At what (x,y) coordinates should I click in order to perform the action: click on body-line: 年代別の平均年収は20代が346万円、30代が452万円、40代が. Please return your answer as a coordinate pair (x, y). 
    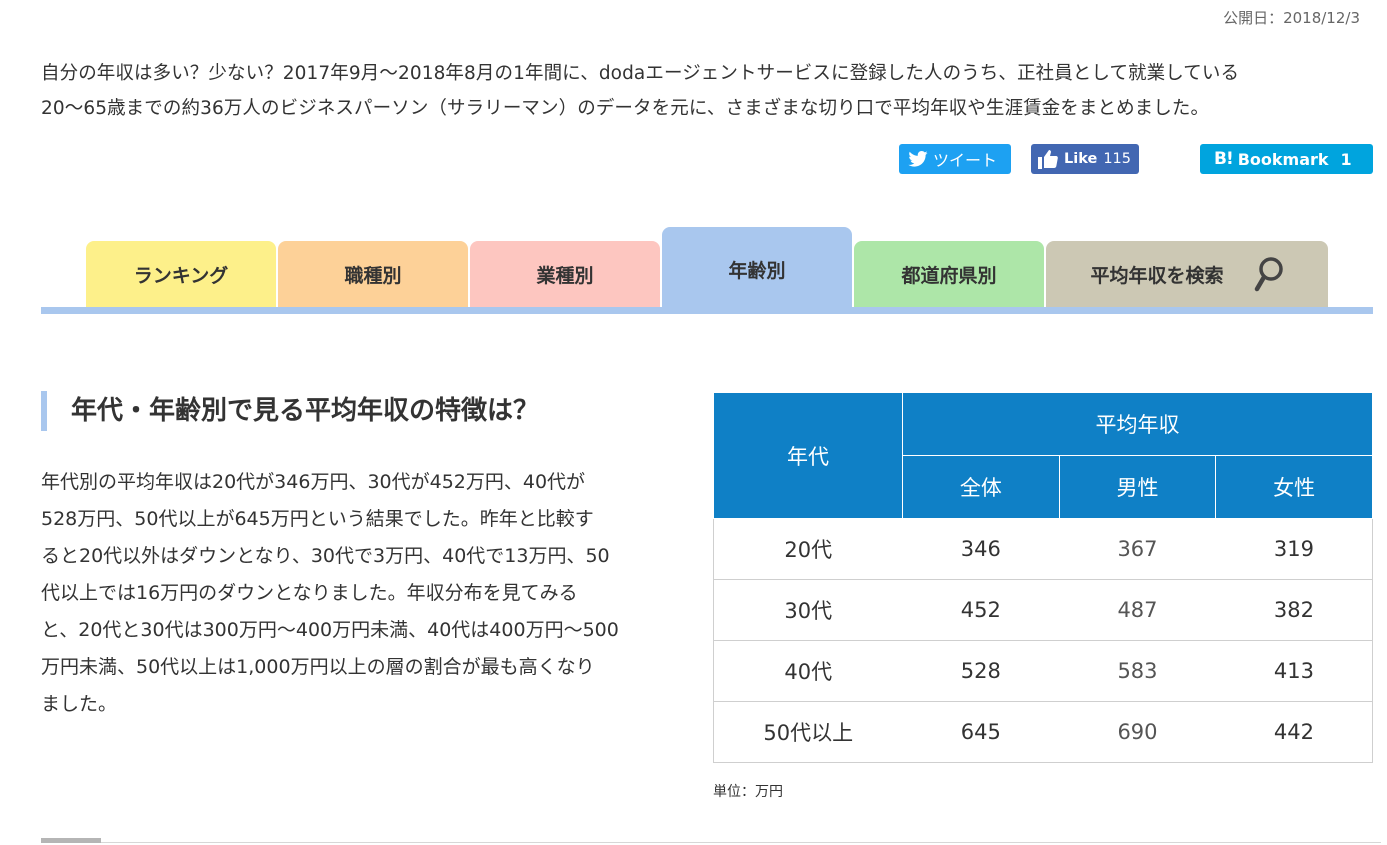
    Looking at the image, I should click on (313, 482).